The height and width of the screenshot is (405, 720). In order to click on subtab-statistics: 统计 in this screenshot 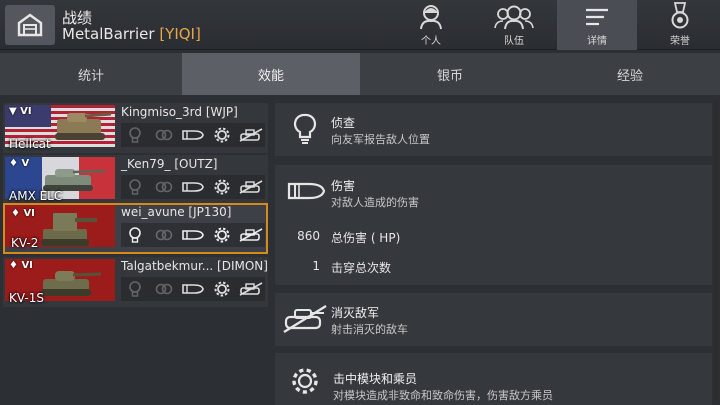, I will do `click(91, 74)`.